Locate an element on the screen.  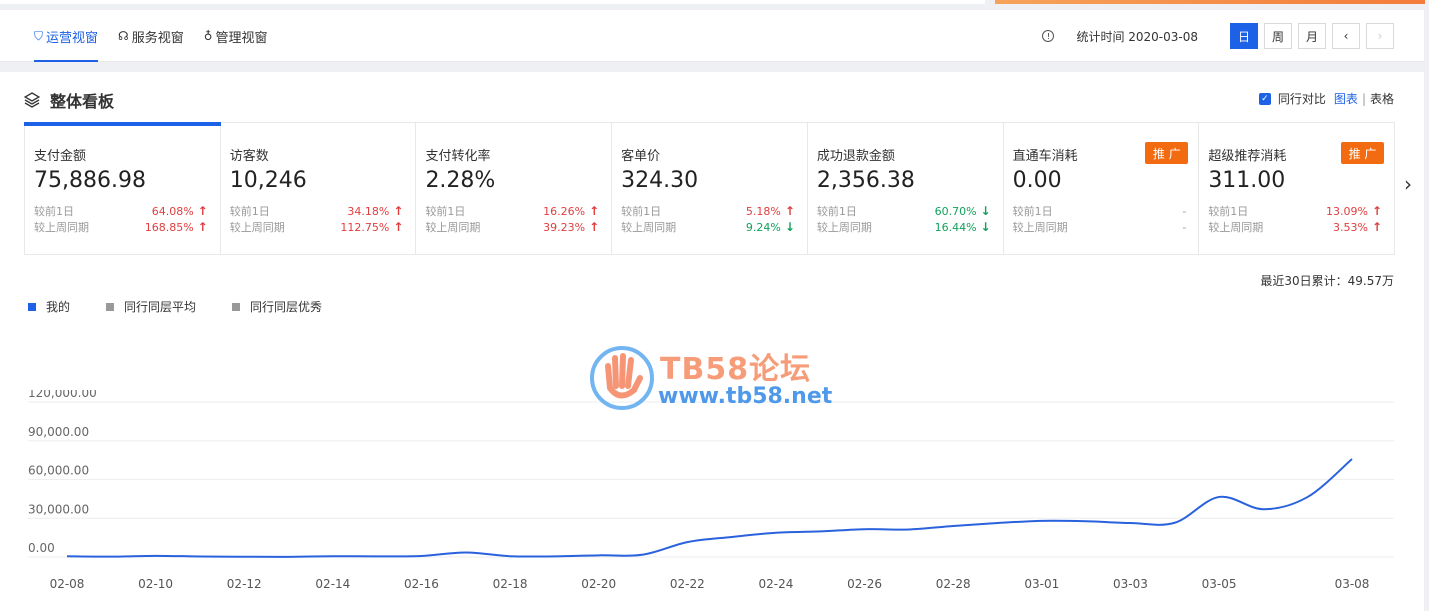
tab-service: ☊ 服务视窗 is located at coordinates (151, 36).